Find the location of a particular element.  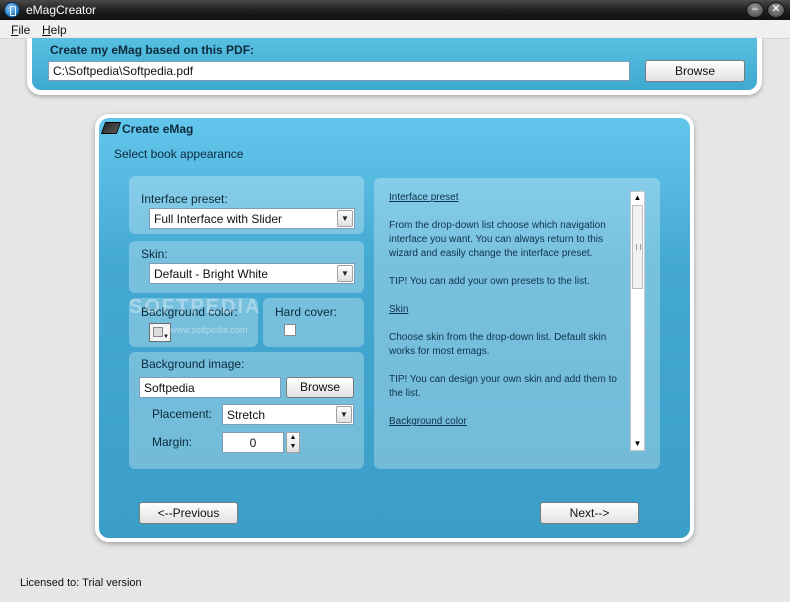

previous-button: <--Previous is located at coordinates (188, 513).